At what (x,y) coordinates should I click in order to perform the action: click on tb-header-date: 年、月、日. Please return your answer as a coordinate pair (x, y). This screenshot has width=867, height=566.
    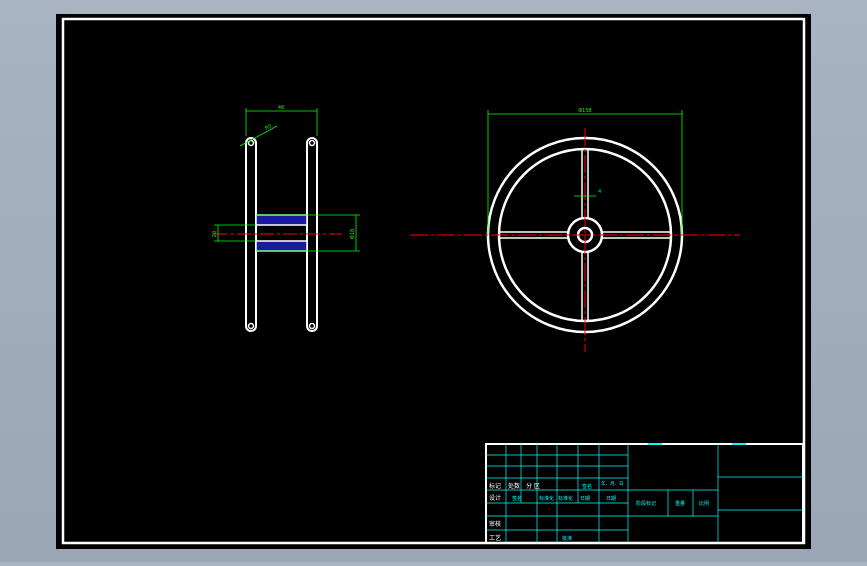
    Looking at the image, I should click on (612, 483).